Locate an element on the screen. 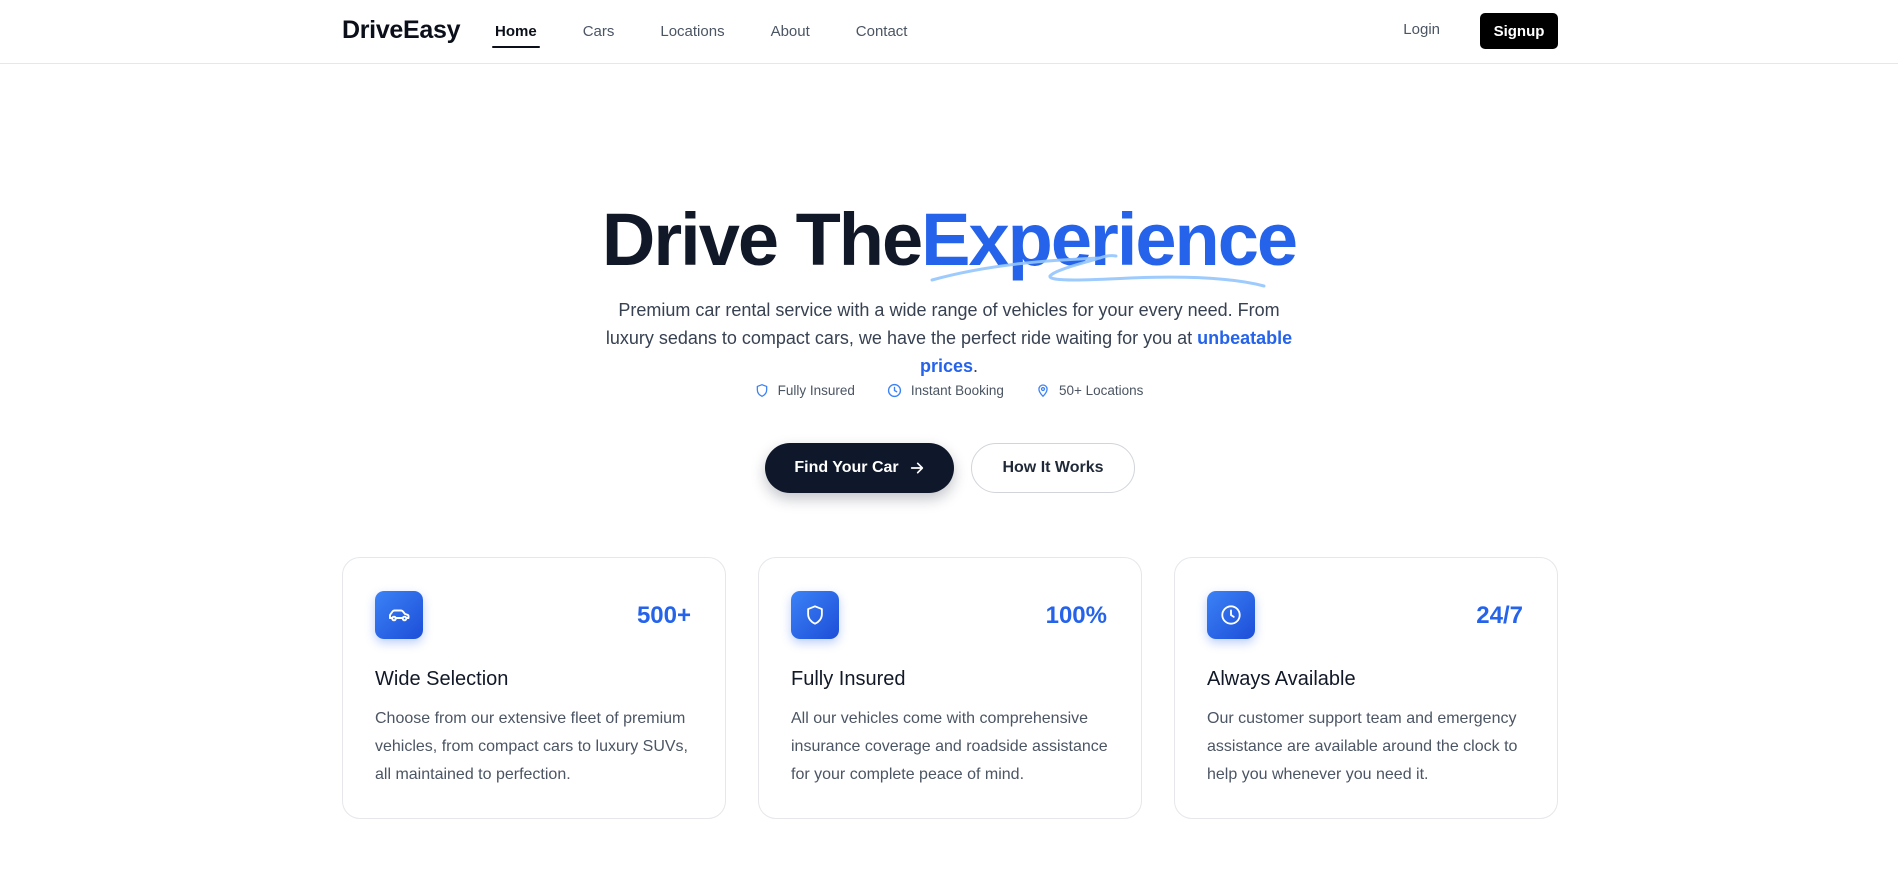 The width and height of the screenshot is (1898, 875). nav-link-contact: Contact is located at coordinates (882, 31).